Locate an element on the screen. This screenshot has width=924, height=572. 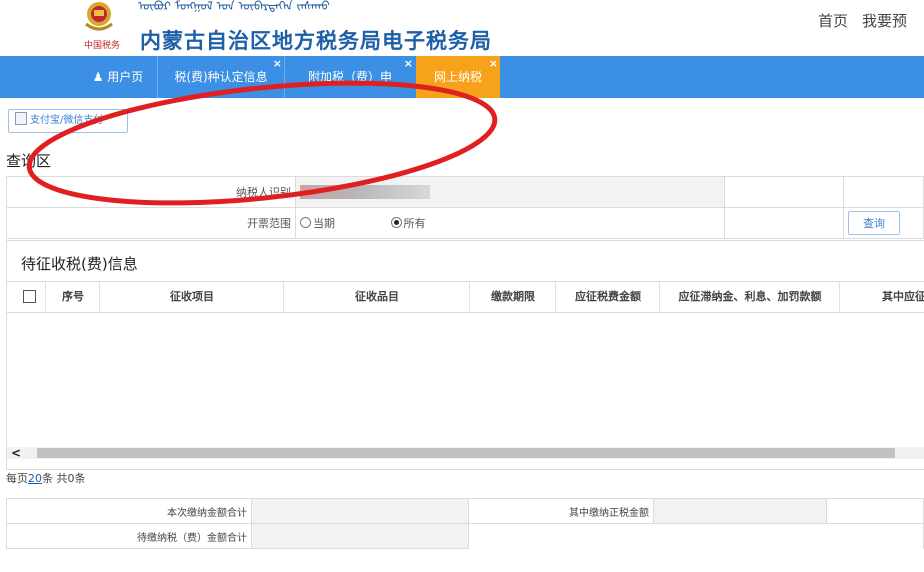
national-emblem-icon is located at coordinates (99, 16).